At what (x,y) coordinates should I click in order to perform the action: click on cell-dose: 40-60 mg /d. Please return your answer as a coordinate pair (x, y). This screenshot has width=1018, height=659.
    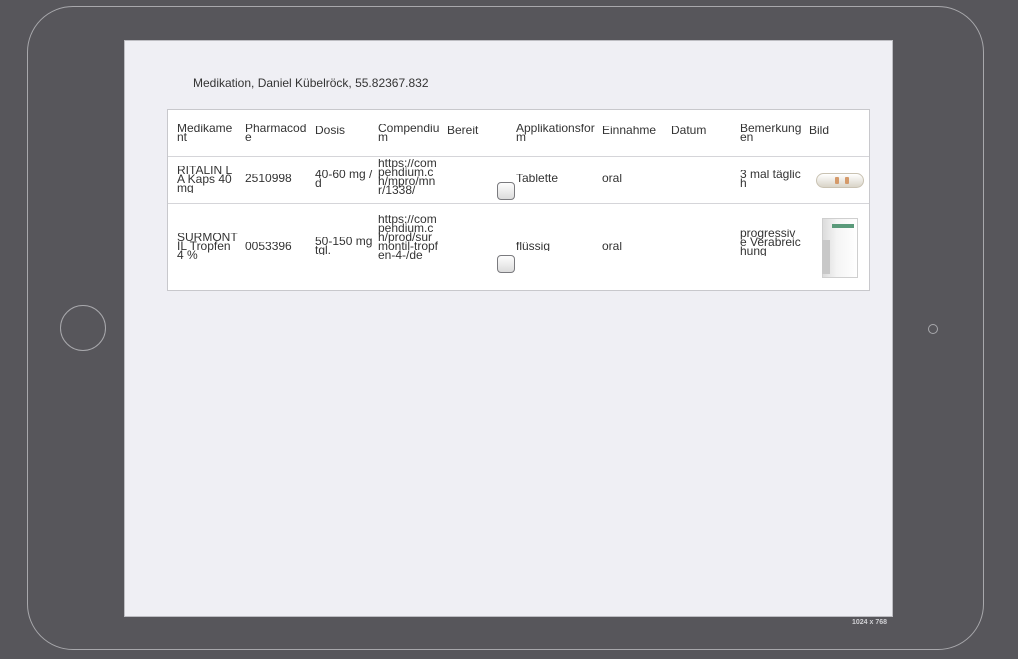
    Looking at the image, I should click on (344, 179).